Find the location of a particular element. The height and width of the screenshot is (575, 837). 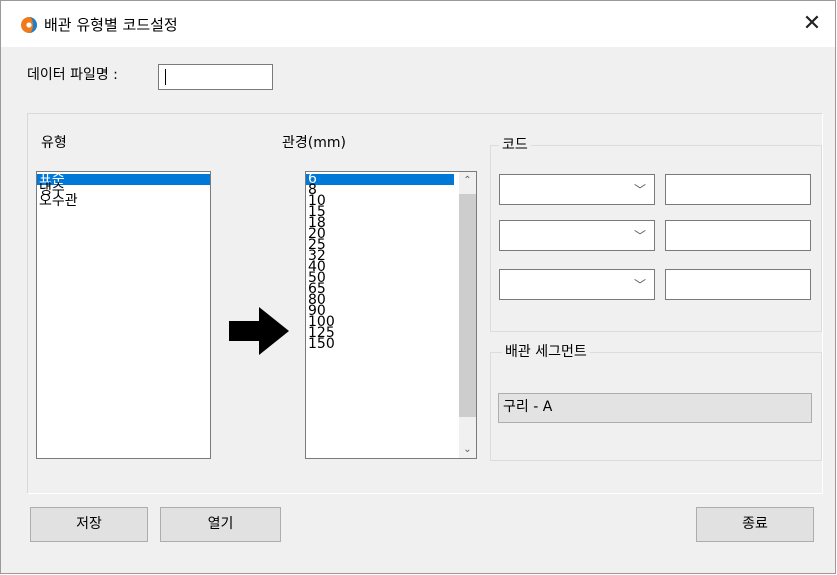

title-bar: 배관 유형별 코드설정 ✕ is located at coordinates (418, 24).